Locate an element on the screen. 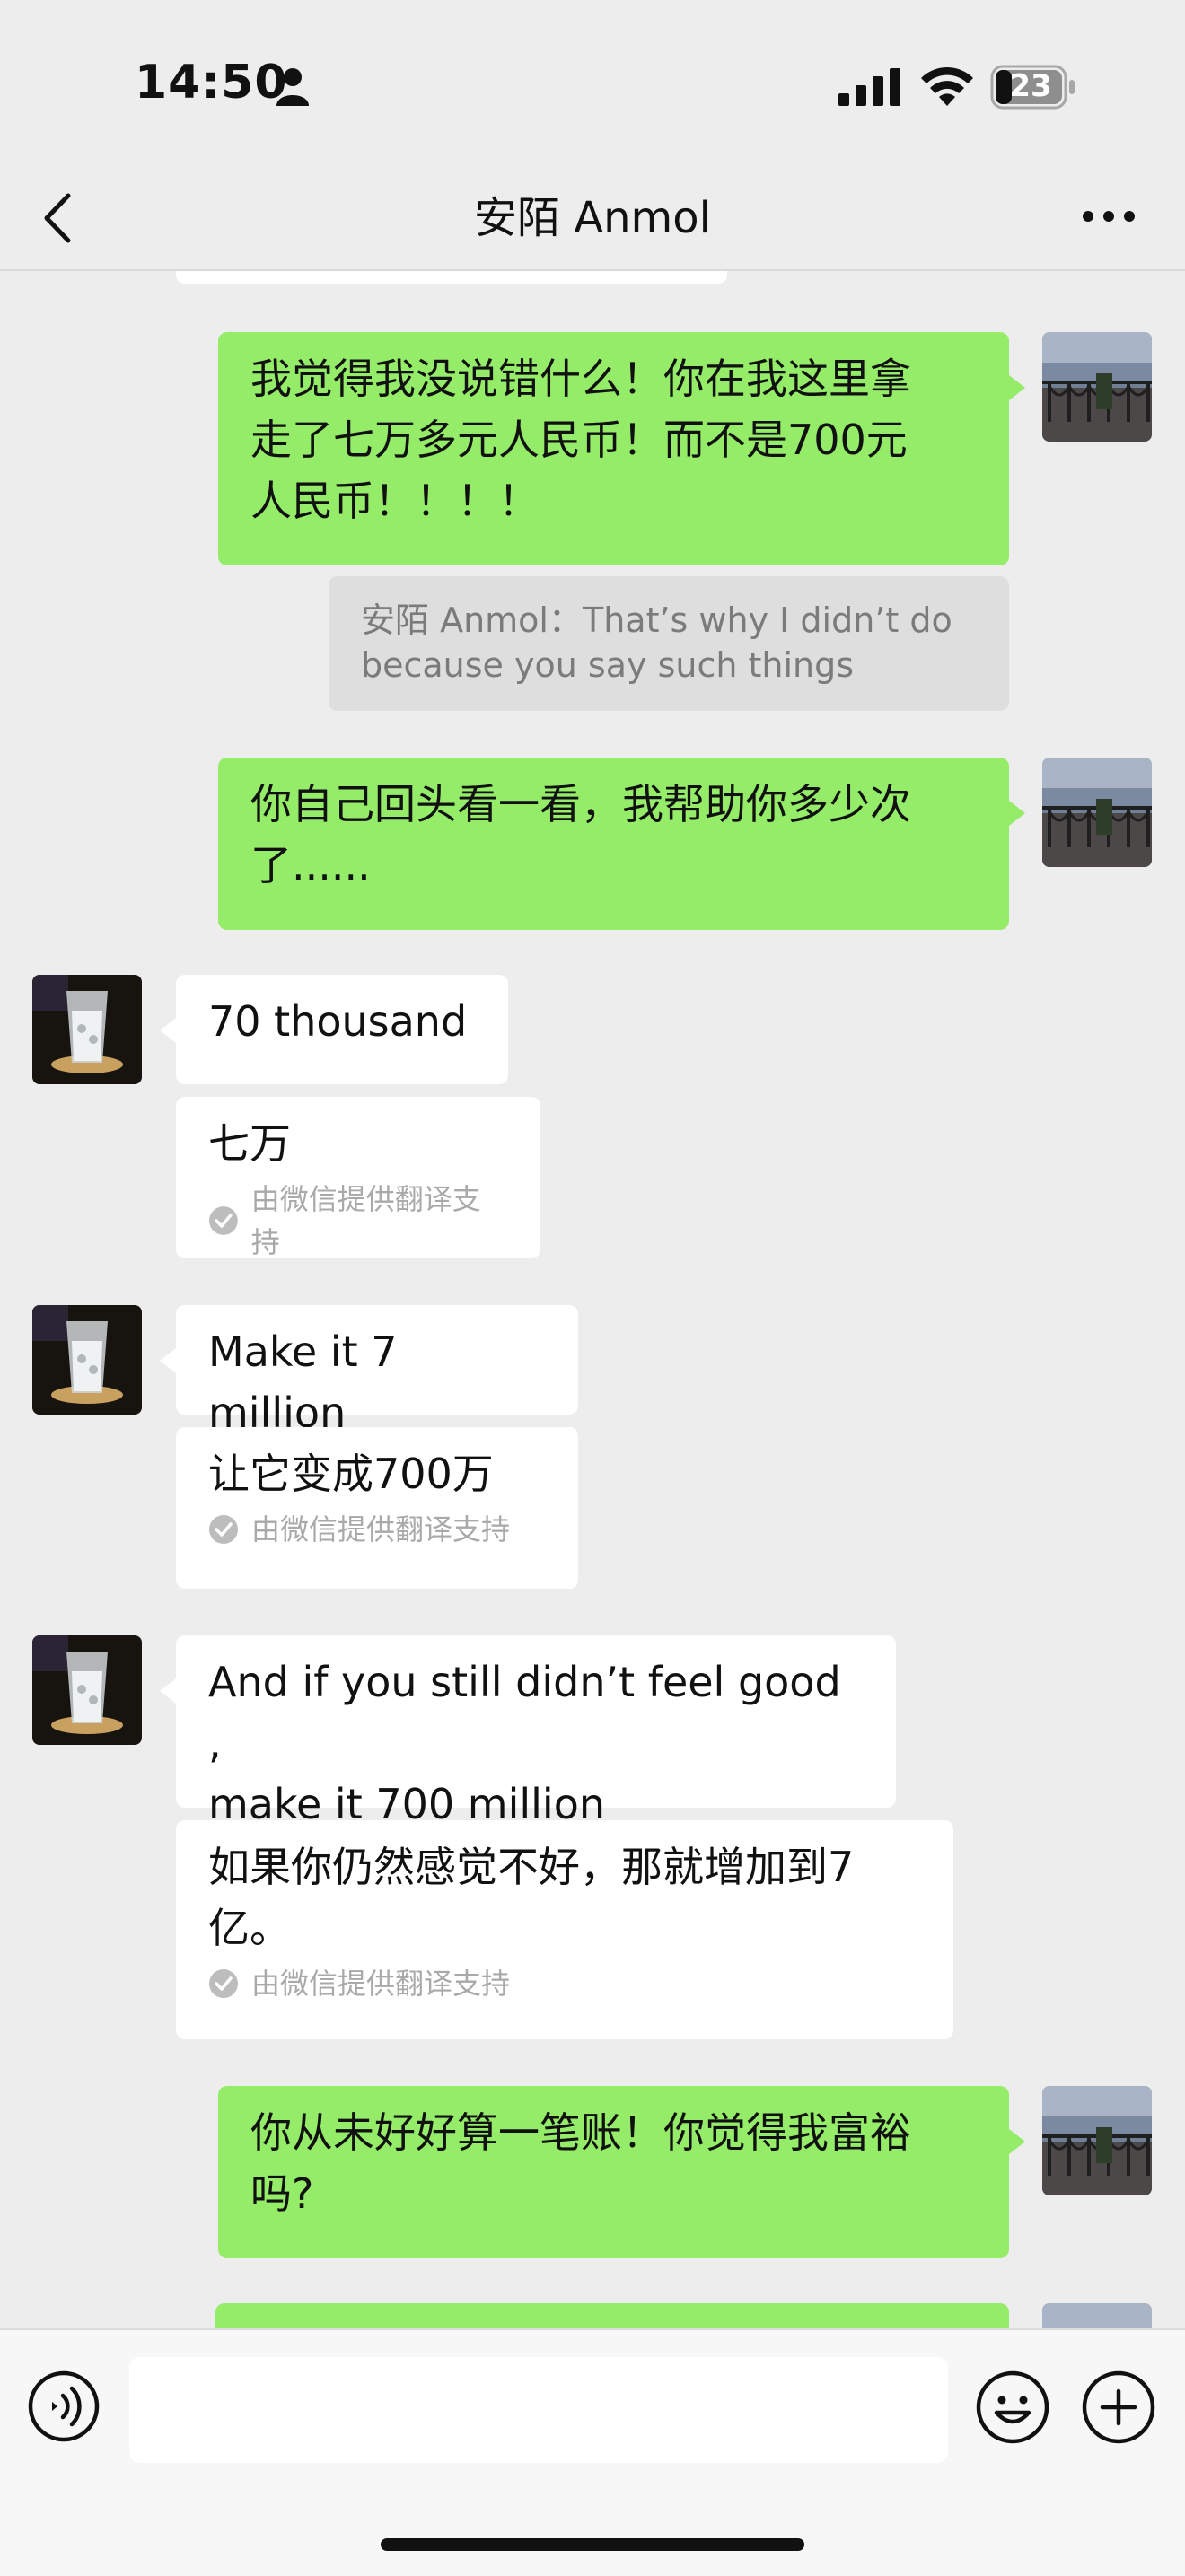 Image resolution: width=1185 pixels, height=2576 pixels. message-text-line: 人民币！！！！ is located at coordinates (395, 501).